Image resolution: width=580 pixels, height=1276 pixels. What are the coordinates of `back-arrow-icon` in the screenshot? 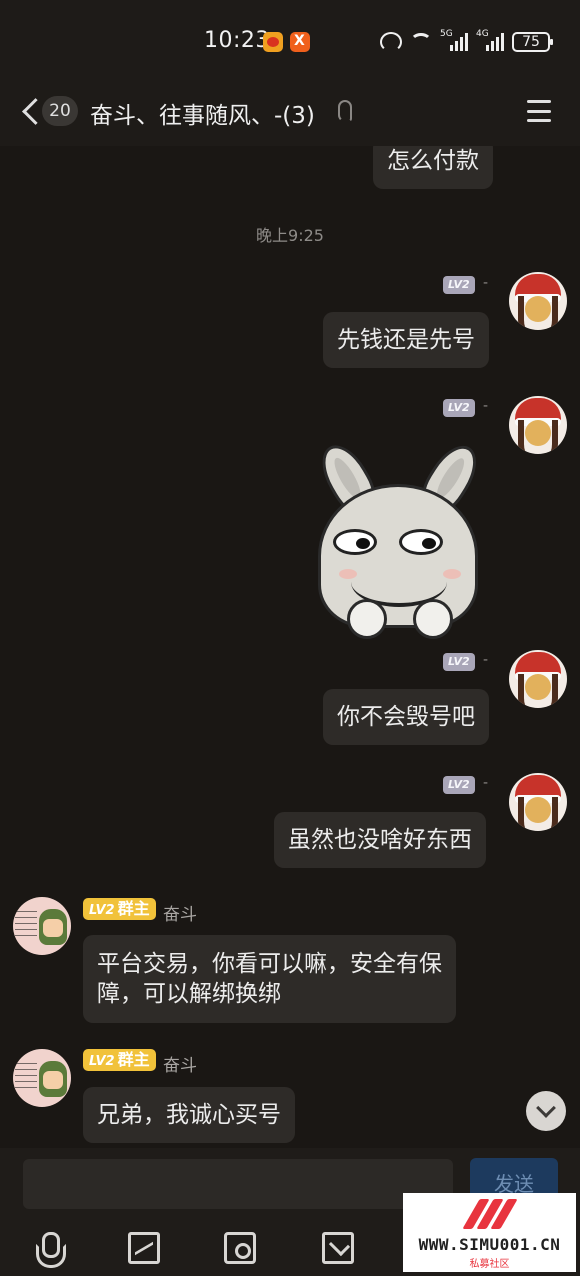 It's located at (30, 112).